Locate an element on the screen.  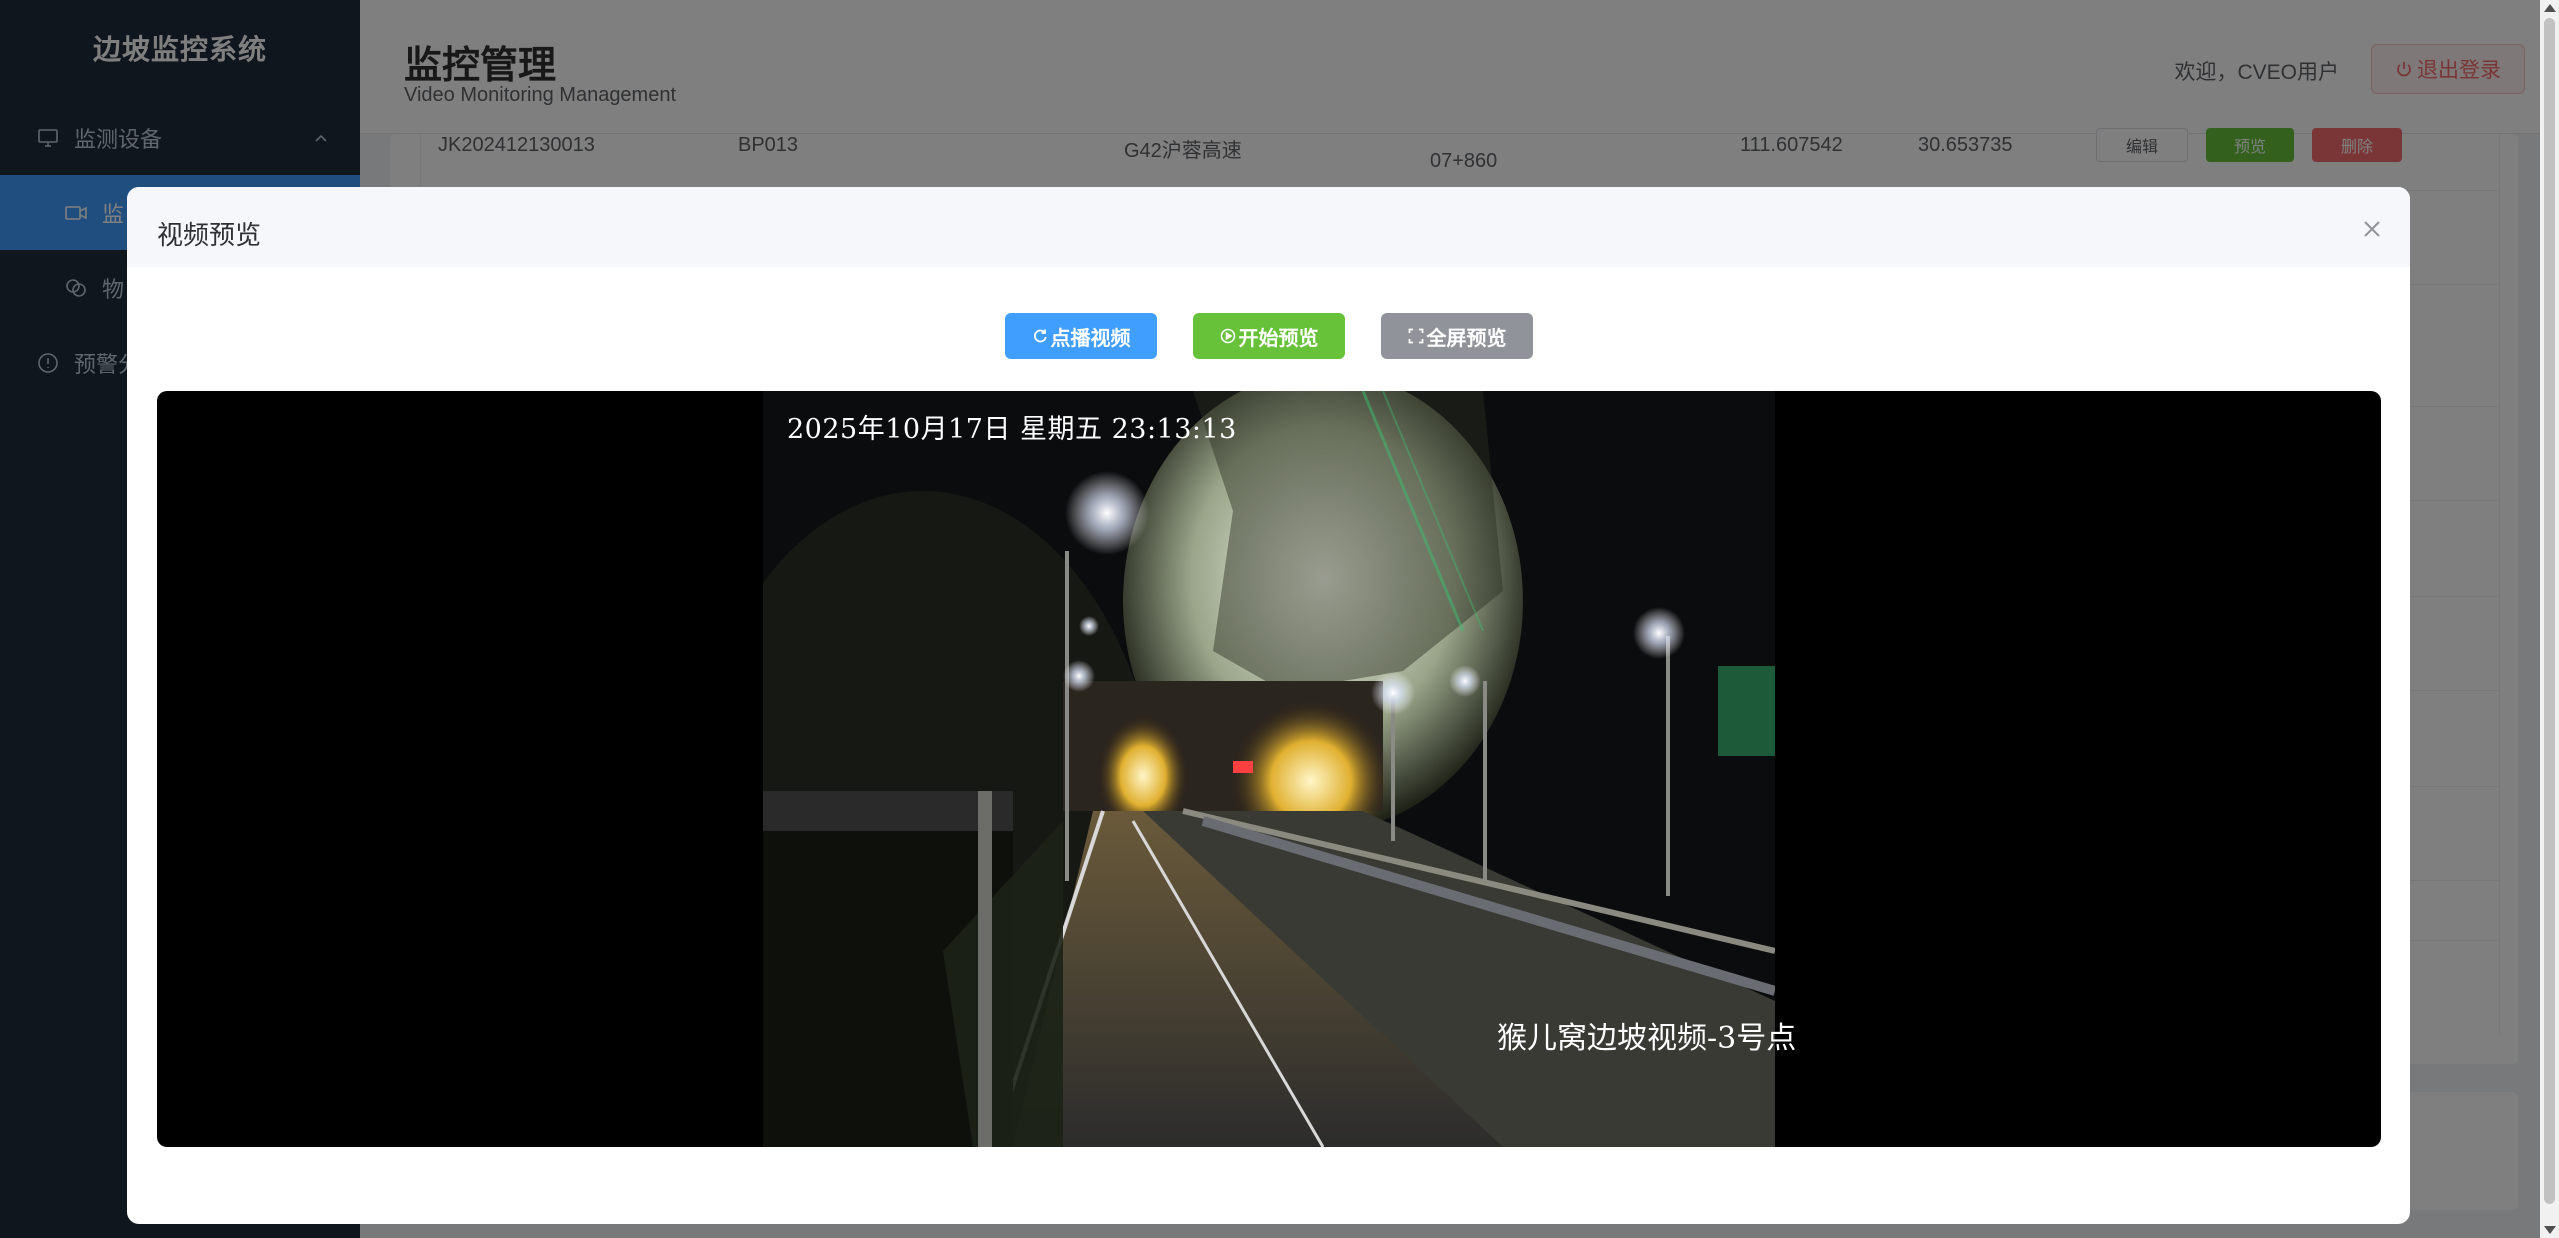
scroll-down-arrow-icon is located at coordinates (2550, 1230).